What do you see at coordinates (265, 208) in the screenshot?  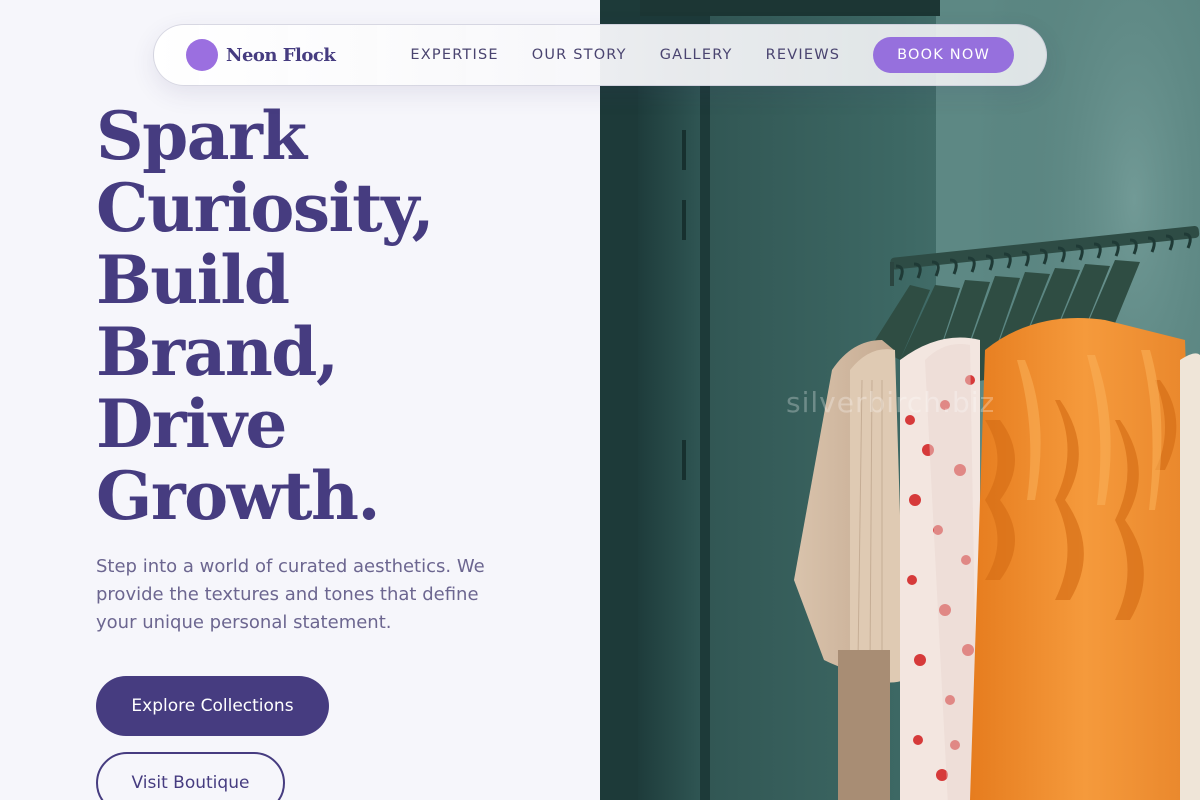 I see `hero-title-line: Curiosity,` at bounding box center [265, 208].